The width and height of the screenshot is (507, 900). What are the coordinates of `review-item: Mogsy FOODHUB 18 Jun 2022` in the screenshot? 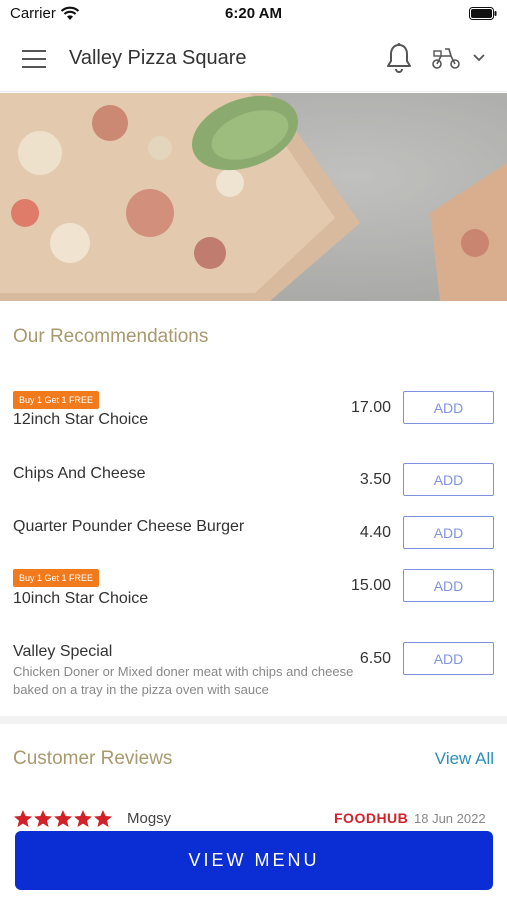 It's located at (253, 817).